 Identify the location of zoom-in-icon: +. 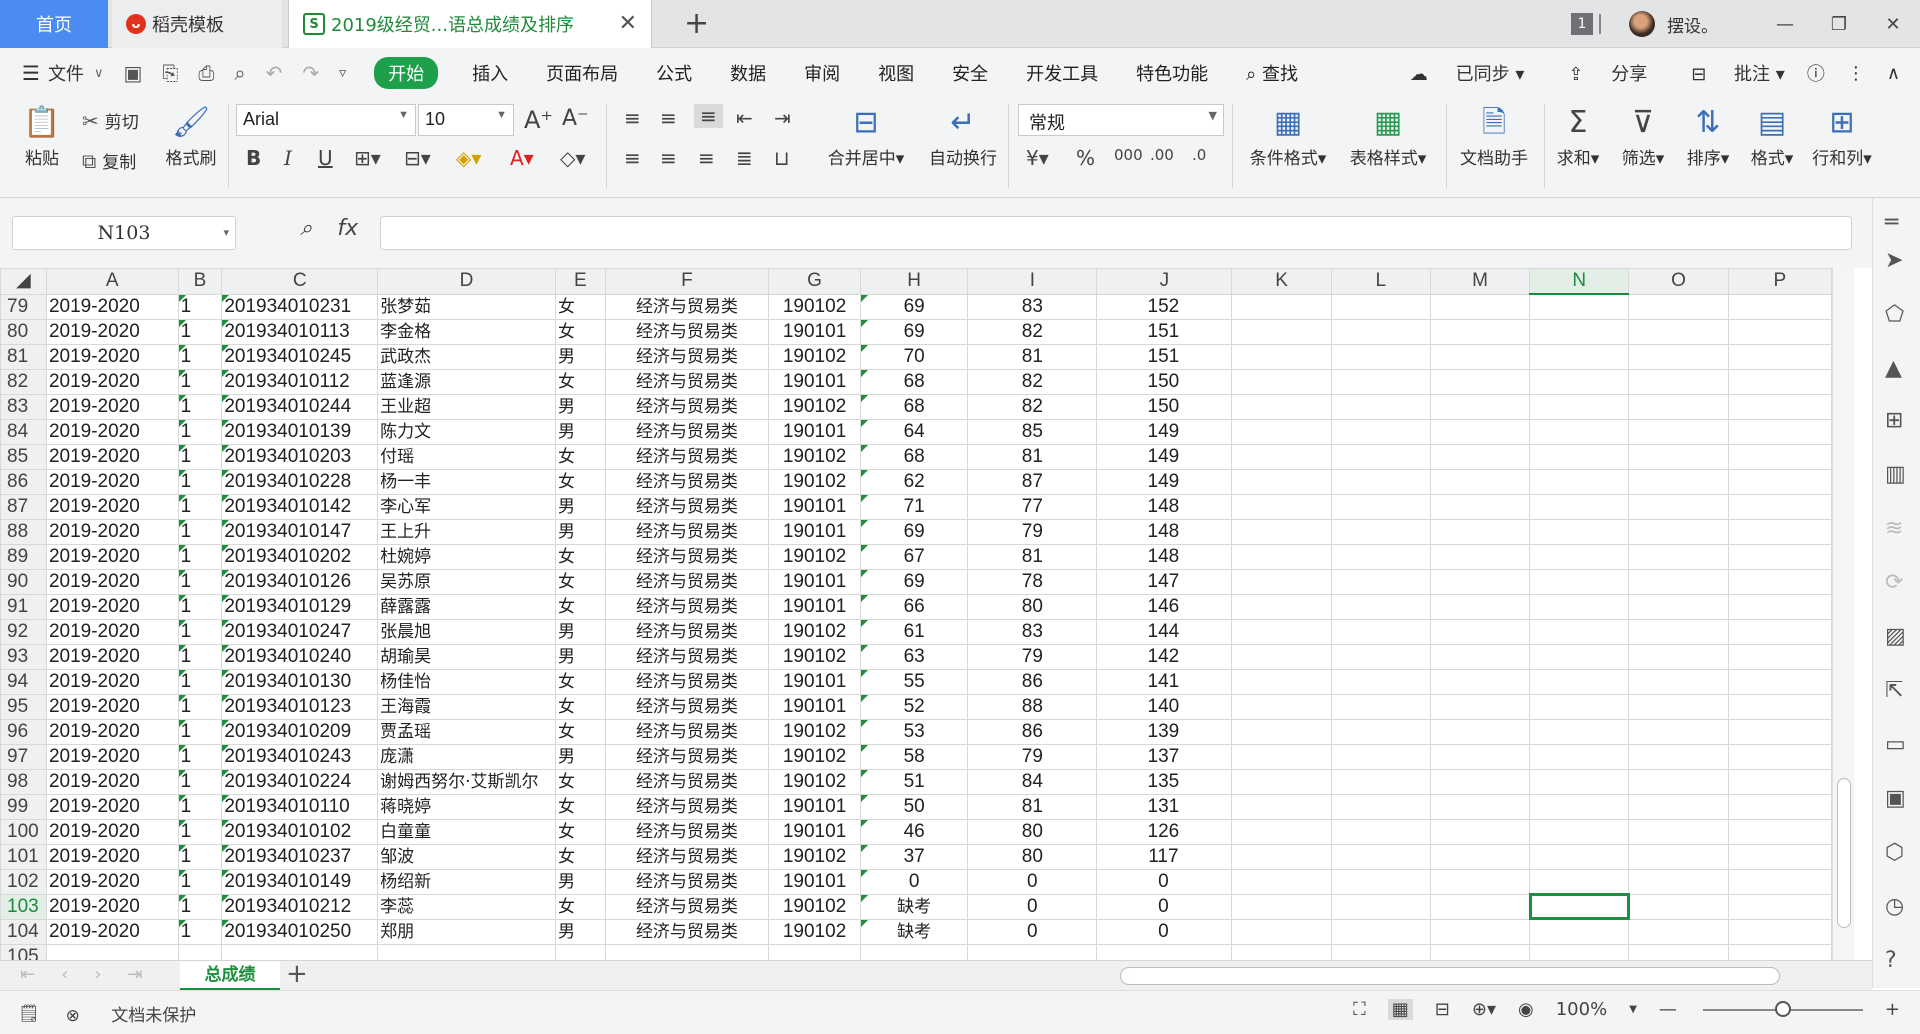
(1892, 1009).